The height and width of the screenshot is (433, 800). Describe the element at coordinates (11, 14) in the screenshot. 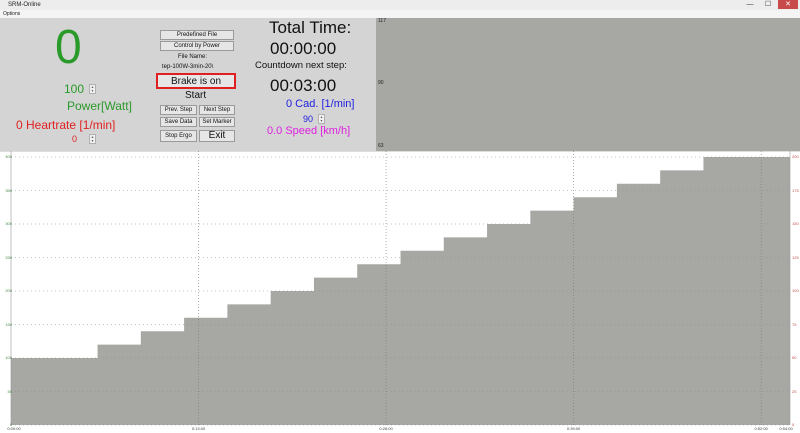

I see `menu-options: Options` at that location.